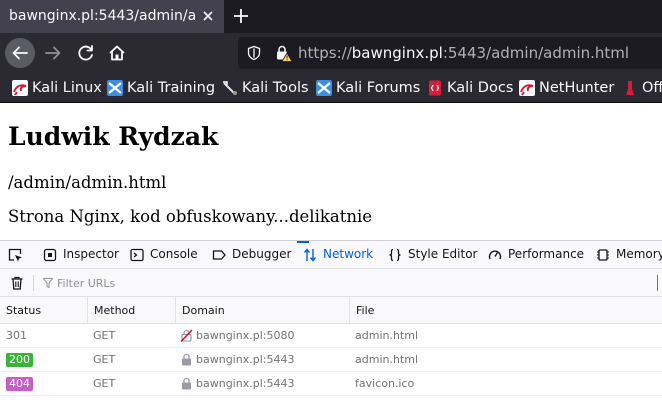  What do you see at coordinates (310, 255) in the screenshot?
I see `network-icon` at bounding box center [310, 255].